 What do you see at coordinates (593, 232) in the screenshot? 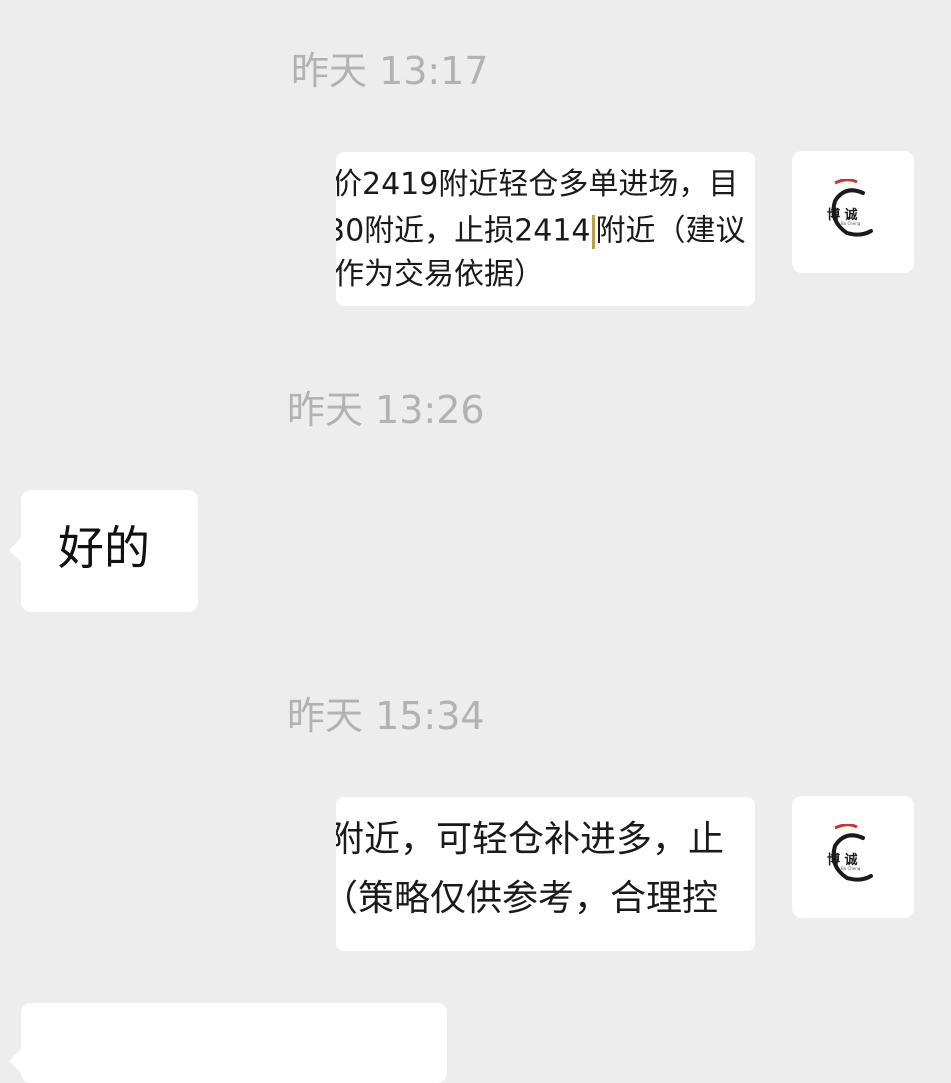
I see `text-cursor` at bounding box center [593, 232].